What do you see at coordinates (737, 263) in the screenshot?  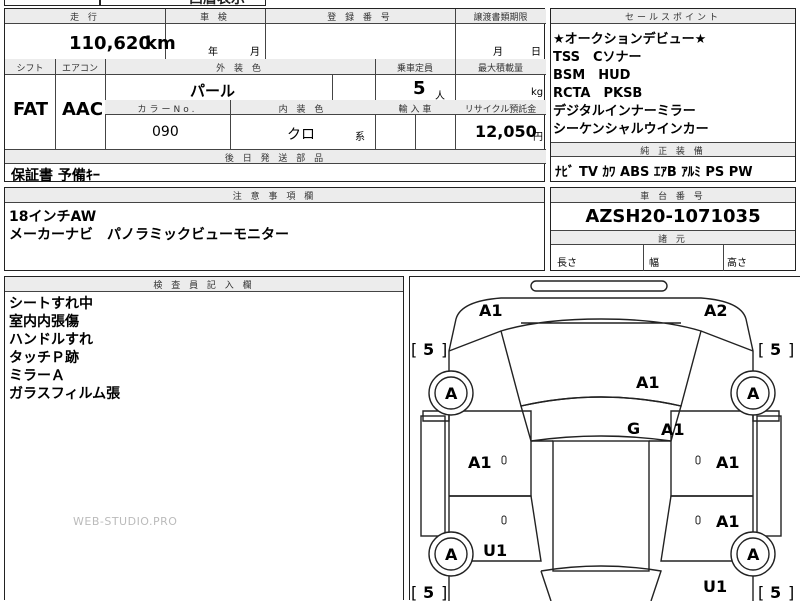 I see `dimension-height-label: 高さ` at bounding box center [737, 263].